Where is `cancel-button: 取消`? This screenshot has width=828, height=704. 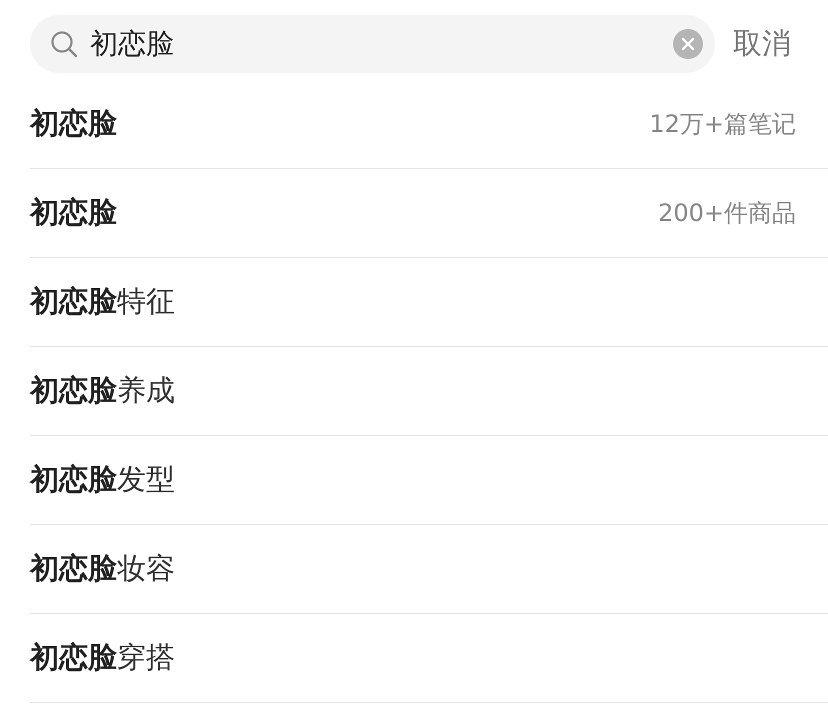
cancel-button: 取消 is located at coordinates (762, 44).